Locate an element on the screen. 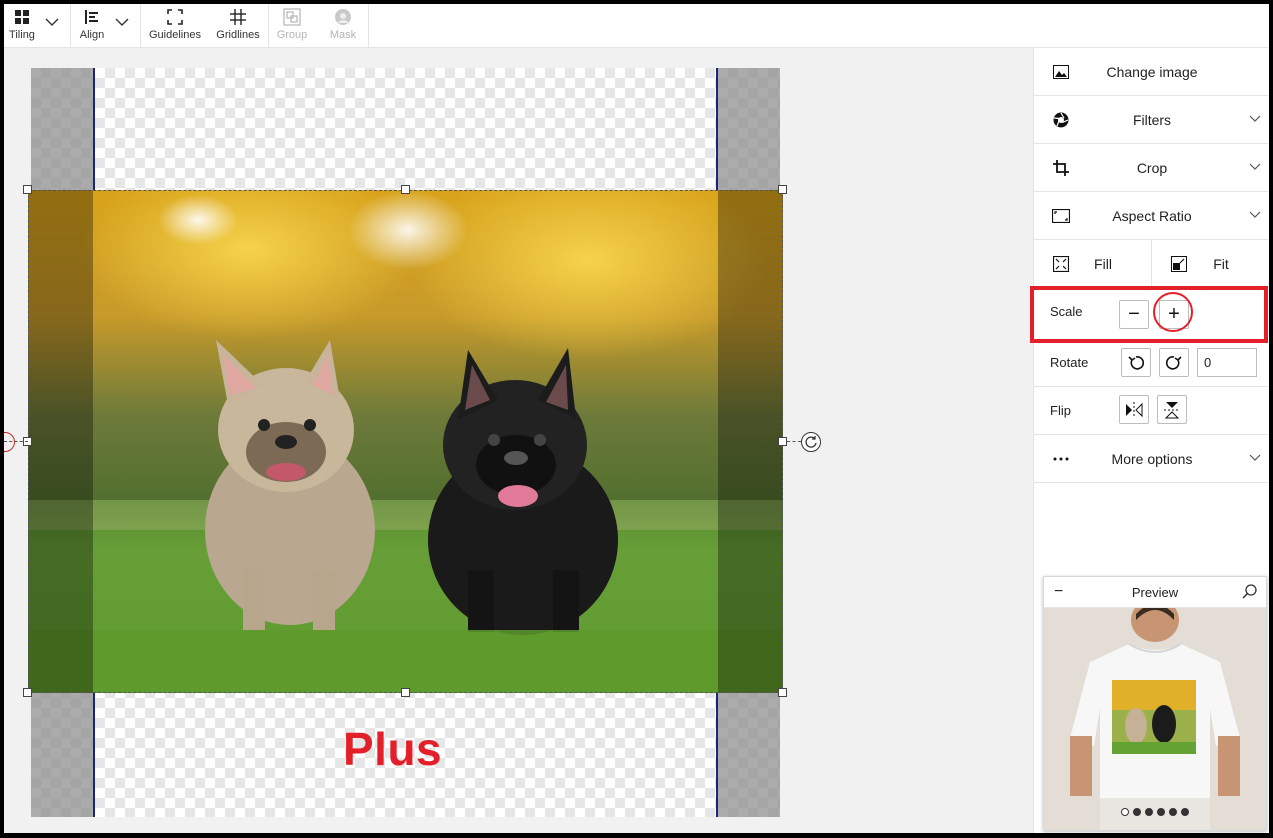 The width and height of the screenshot is (1273, 838). rotate-left-button is located at coordinates (1136, 362).